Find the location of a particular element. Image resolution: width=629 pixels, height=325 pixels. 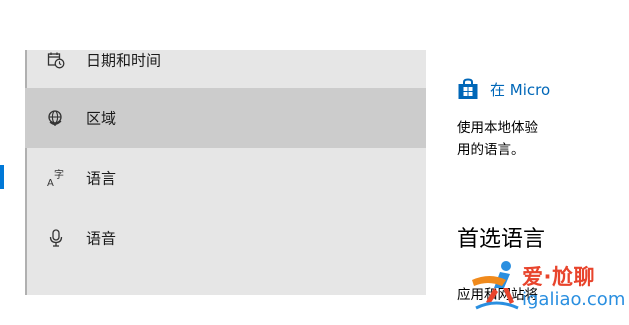

nav-item-label: 日期和时间 is located at coordinates (124, 60).